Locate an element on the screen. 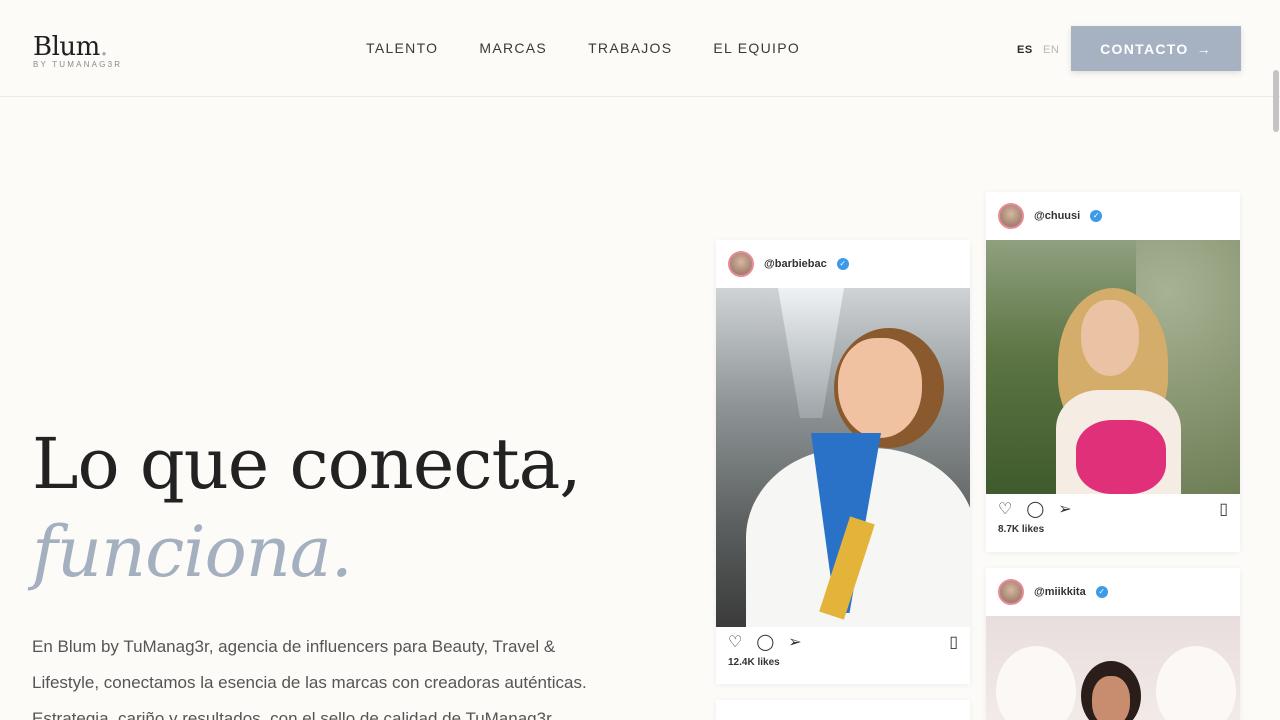 This screenshot has height=720, width=1280. post-card: @miikkita ✓ is located at coordinates (1113, 644).